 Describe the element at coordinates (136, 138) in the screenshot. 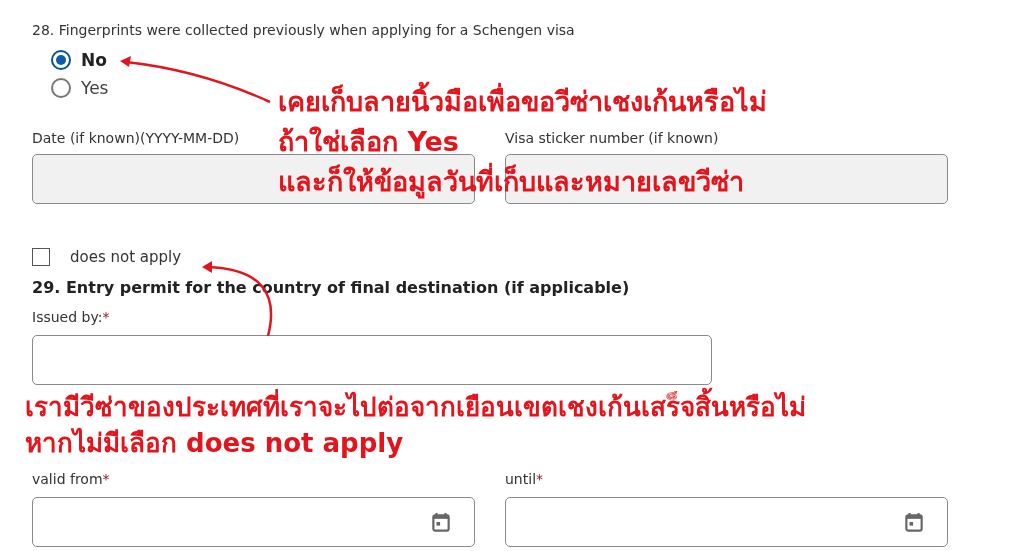

I see `field-label: Date (if known)(YYYY-MM-DD)` at that location.